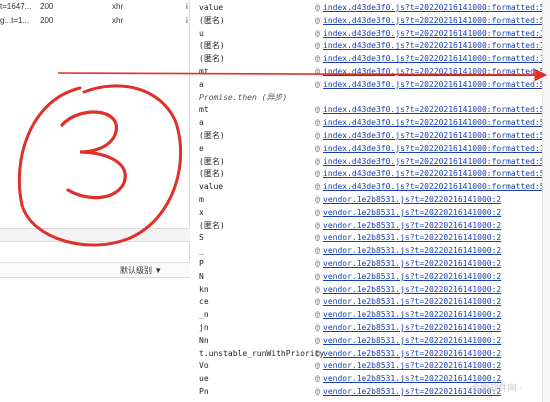  Describe the element at coordinates (243, 97) in the screenshot. I see `function-name: Promise.then (异步)` at that location.